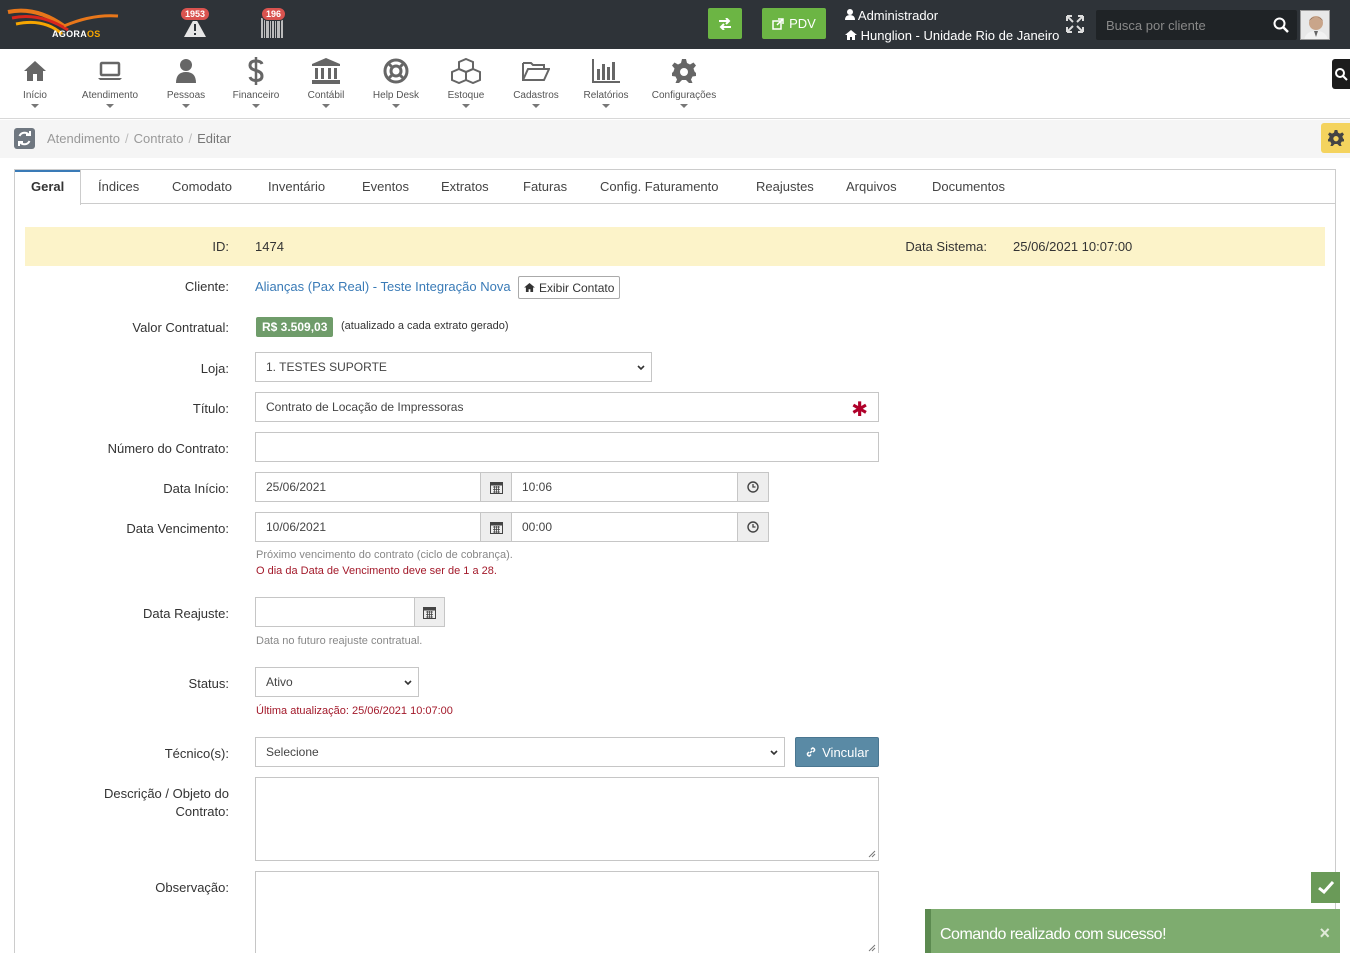  What do you see at coordinates (606, 71) in the screenshot?
I see `bar-chart-icon` at bounding box center [606, 71].